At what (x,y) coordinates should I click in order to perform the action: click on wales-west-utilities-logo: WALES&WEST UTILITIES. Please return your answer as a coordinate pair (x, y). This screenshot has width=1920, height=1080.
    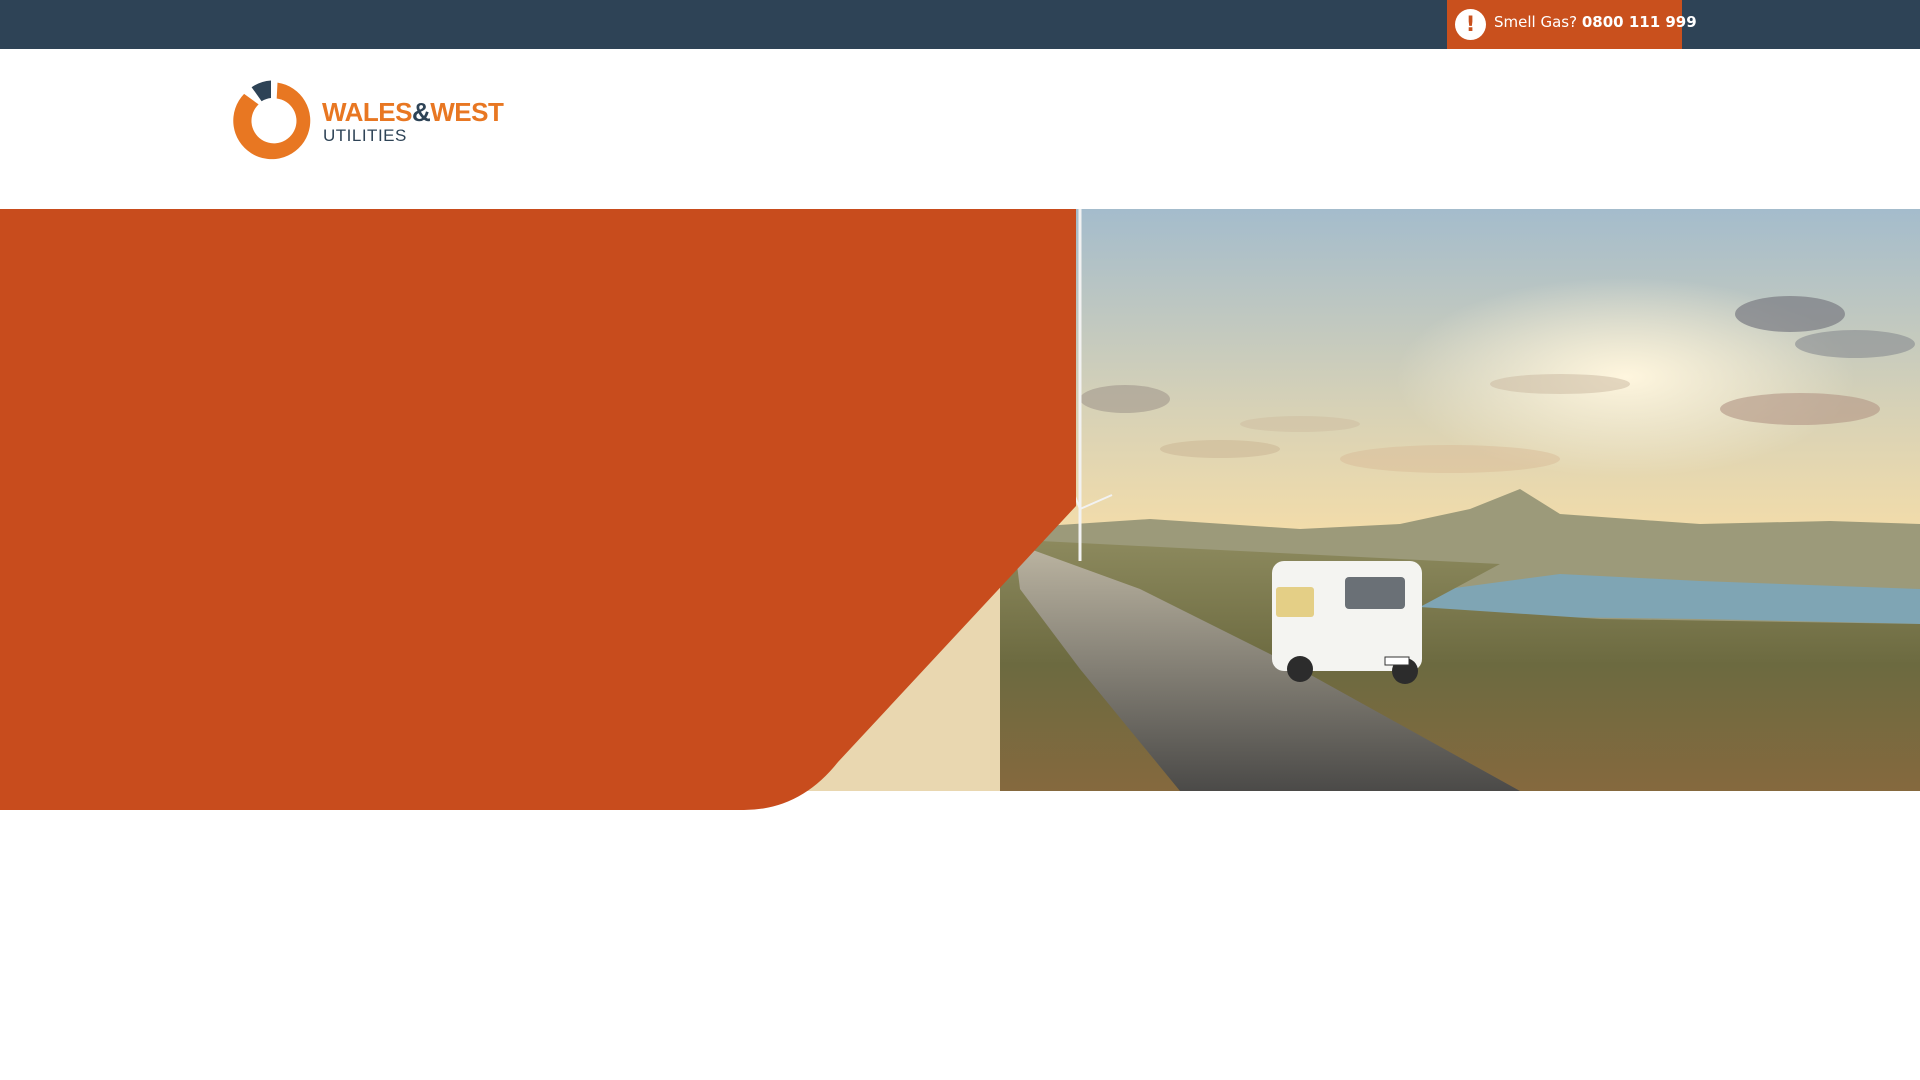
    Looking at the image, I should click on (367, 119).